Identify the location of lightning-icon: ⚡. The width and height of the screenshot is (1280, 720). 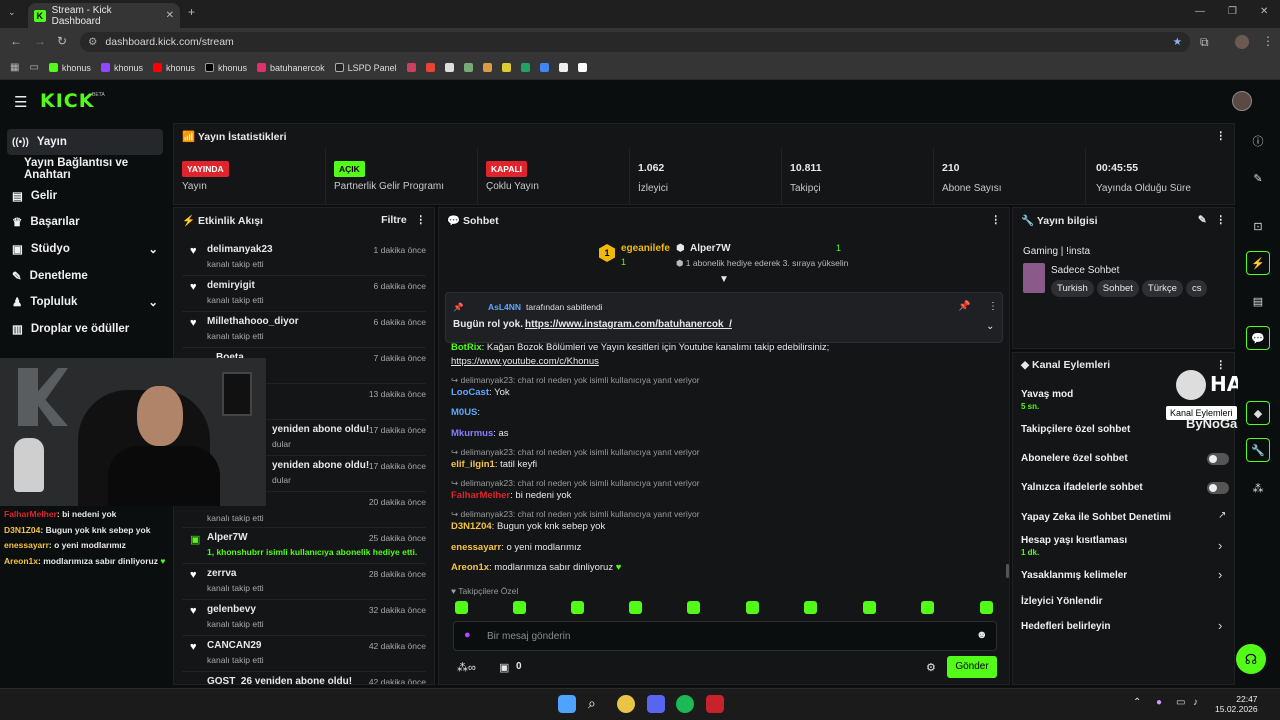
(1258, 263).